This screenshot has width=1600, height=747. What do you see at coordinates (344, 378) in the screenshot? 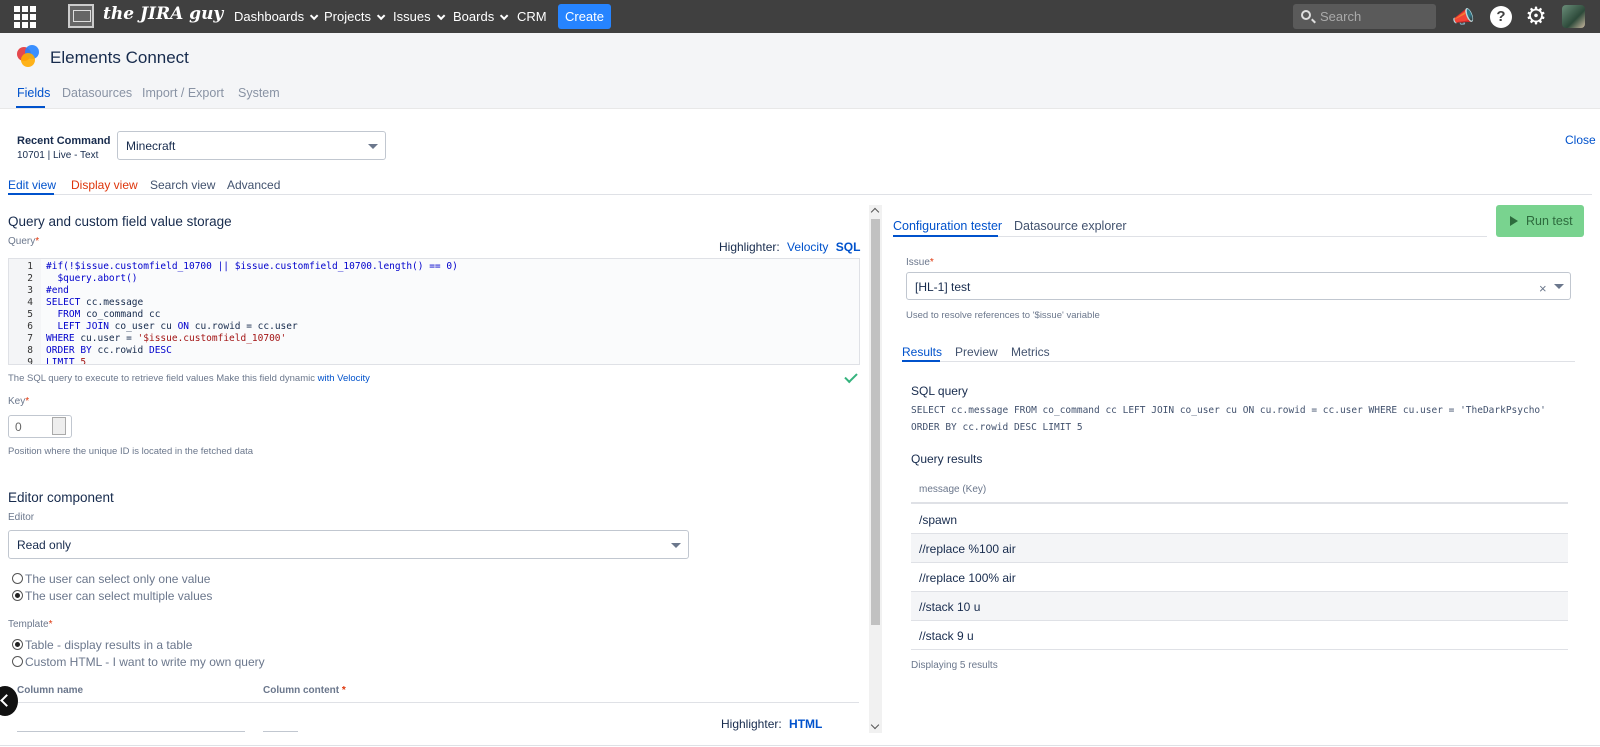
I see `velocity-help-link: with Velocity` at bounding box center [344, 378].